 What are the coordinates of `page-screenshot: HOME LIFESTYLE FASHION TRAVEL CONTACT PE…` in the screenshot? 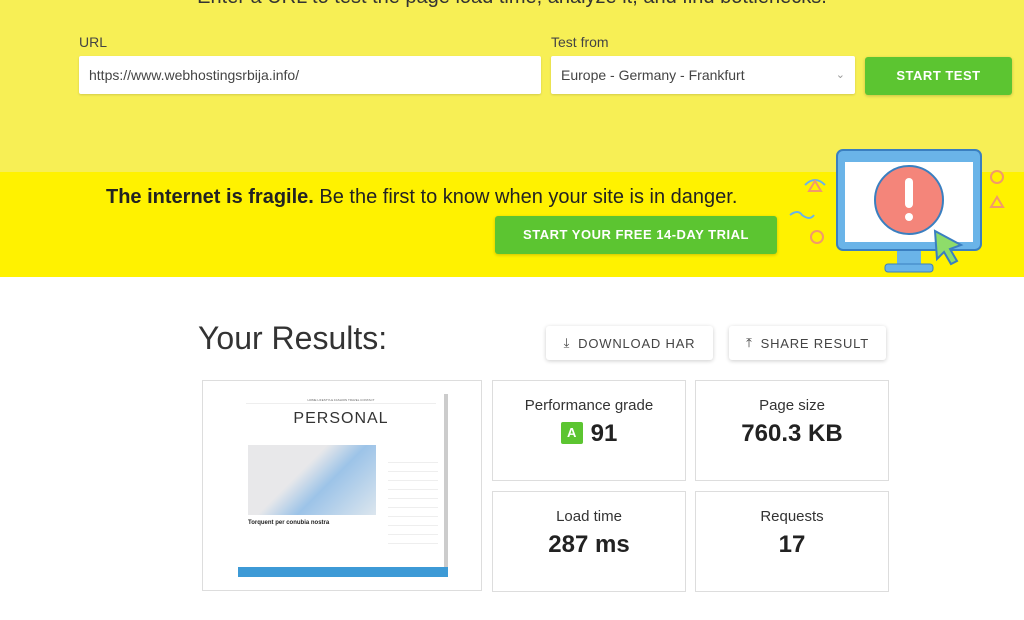 It's located at (343, 485).